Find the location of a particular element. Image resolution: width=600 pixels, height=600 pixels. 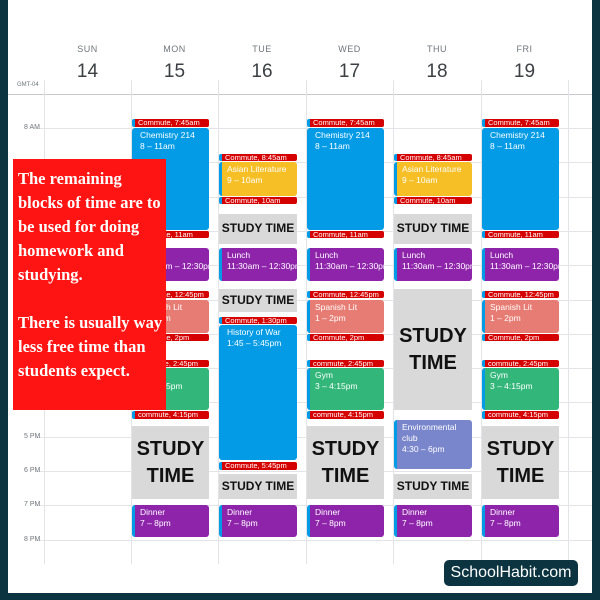

day-date: 16 is located at coordinates (262, 72).